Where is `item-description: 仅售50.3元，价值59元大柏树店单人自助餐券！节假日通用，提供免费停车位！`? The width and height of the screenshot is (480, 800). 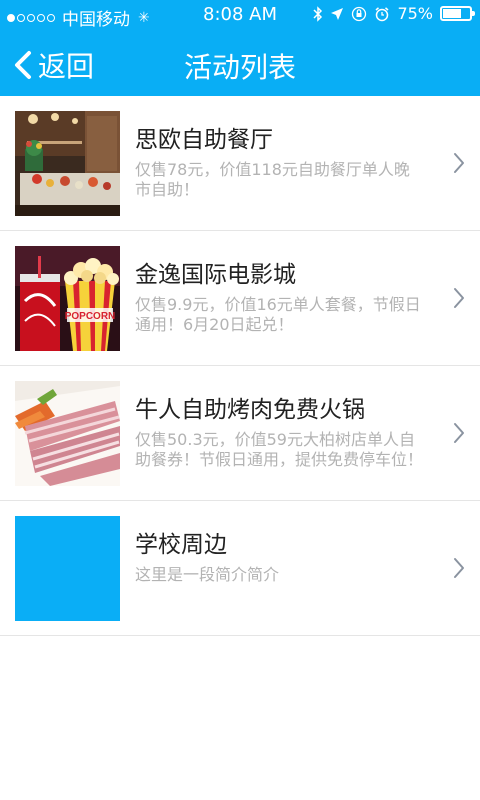
item-description: 仅售50.3元，价值59元大柏树店单人自助餐券！节假日通用，提供免费停车位！ is located at coordinates (279, 449).